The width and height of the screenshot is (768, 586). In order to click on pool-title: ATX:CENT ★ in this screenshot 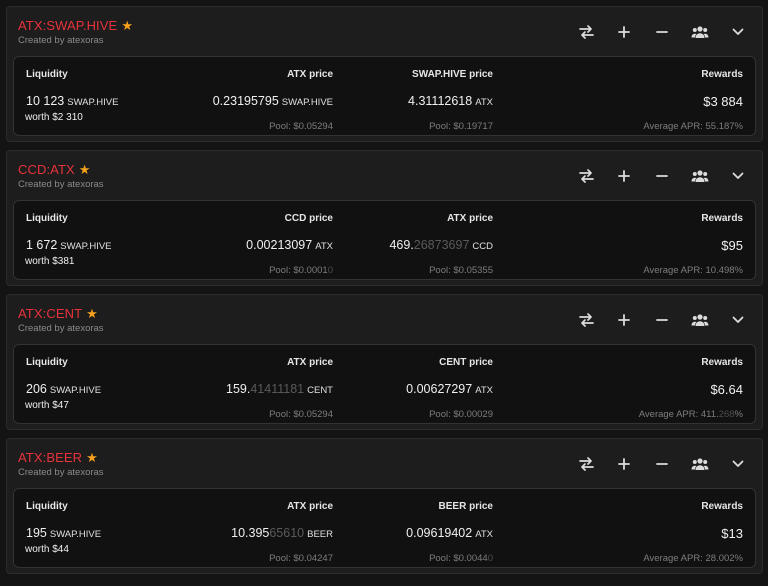, I will do `click(58, 313)`.